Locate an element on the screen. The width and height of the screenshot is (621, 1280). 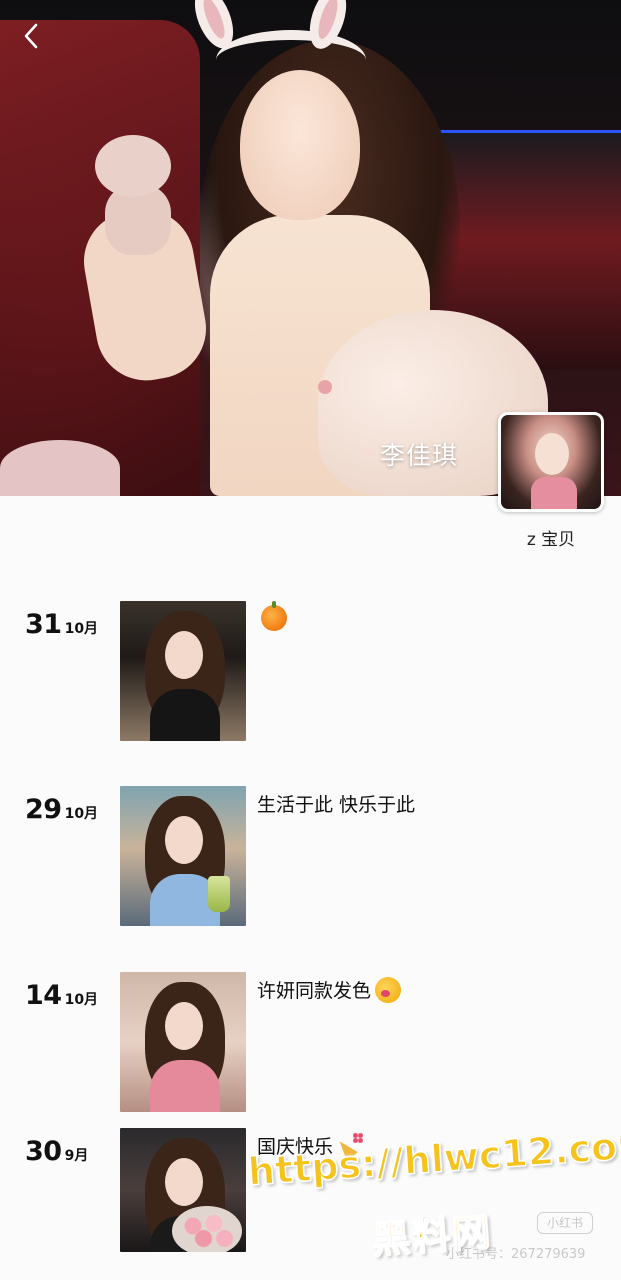
post-month: 9月 is located at coordinates (76, 1156).